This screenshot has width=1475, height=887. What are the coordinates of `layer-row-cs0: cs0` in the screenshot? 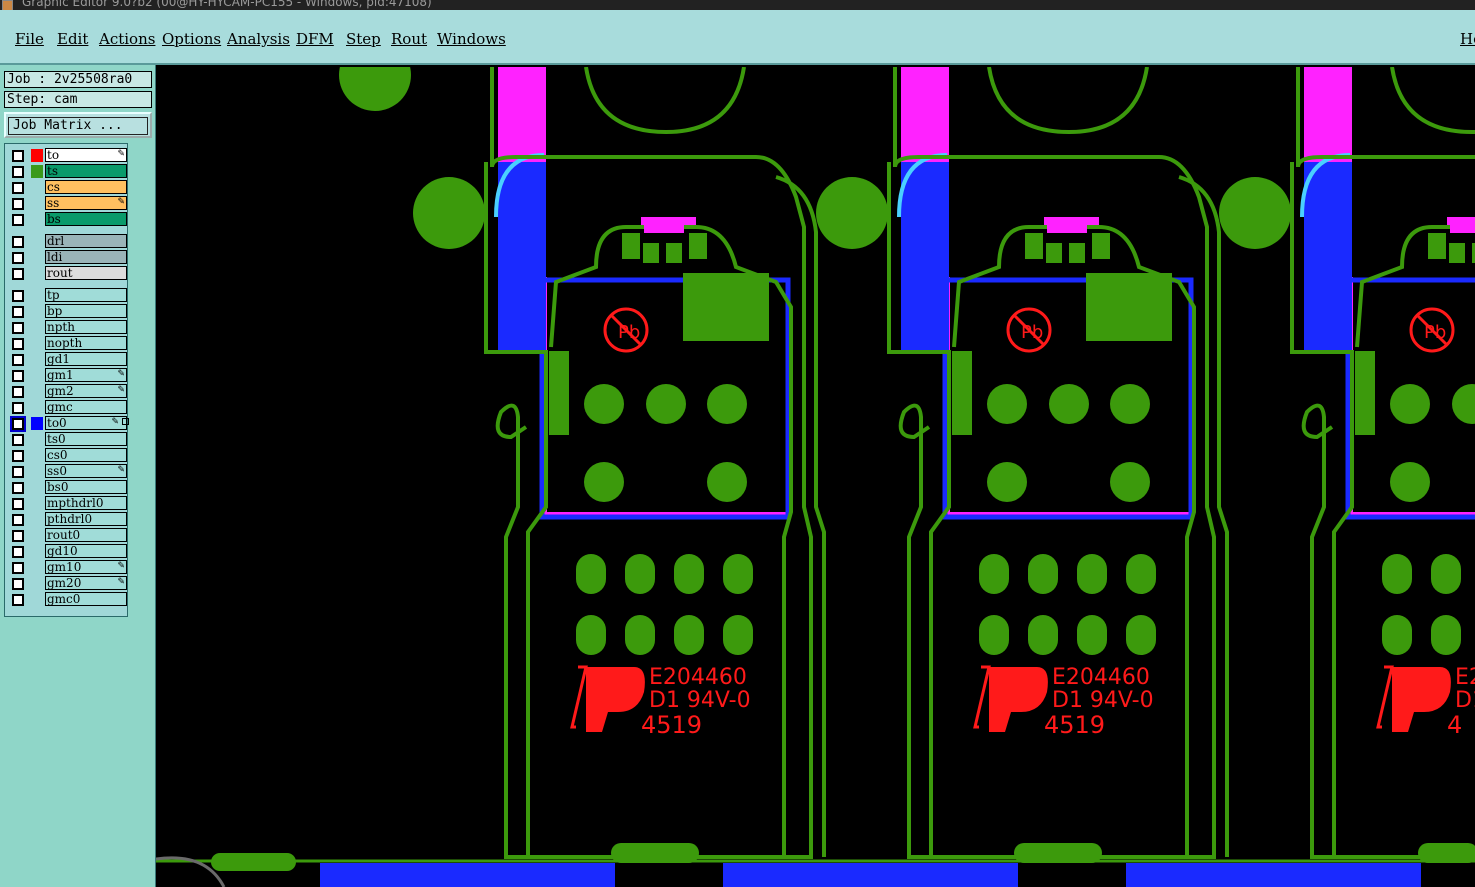 It's located at (69, 455).